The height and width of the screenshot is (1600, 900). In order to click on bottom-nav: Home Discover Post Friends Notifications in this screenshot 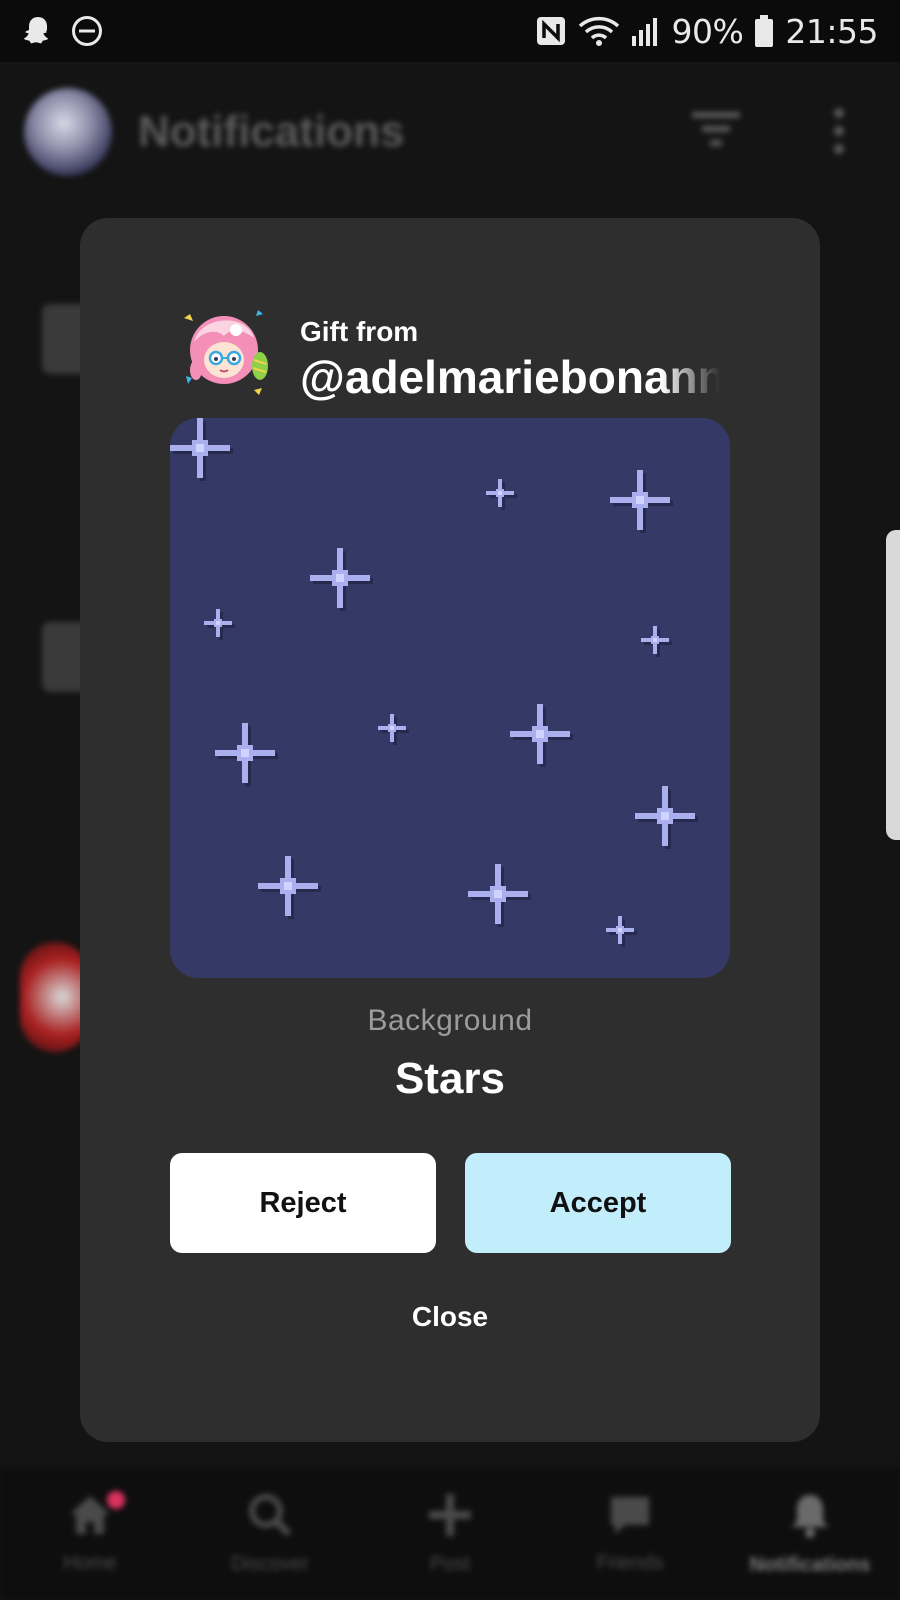, I will do `click(450, 1534)`.